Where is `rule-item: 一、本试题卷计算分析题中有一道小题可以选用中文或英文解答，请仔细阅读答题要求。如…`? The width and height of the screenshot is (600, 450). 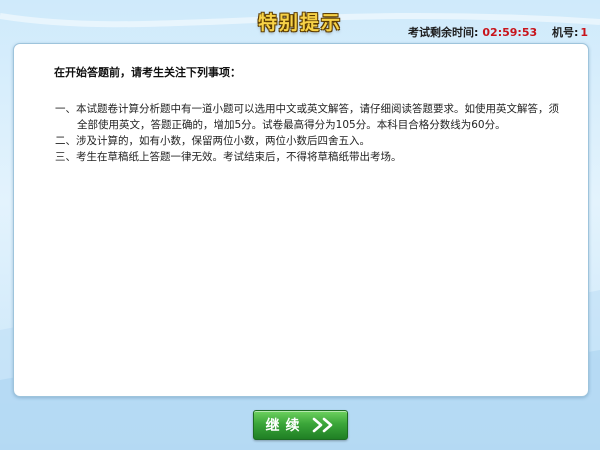
rule-item: 一、本试题卷计算分析题中有一道小题可以选用中文或英文解答，请仔细阅读答题要求。如… is located at coordinates (307, 117).